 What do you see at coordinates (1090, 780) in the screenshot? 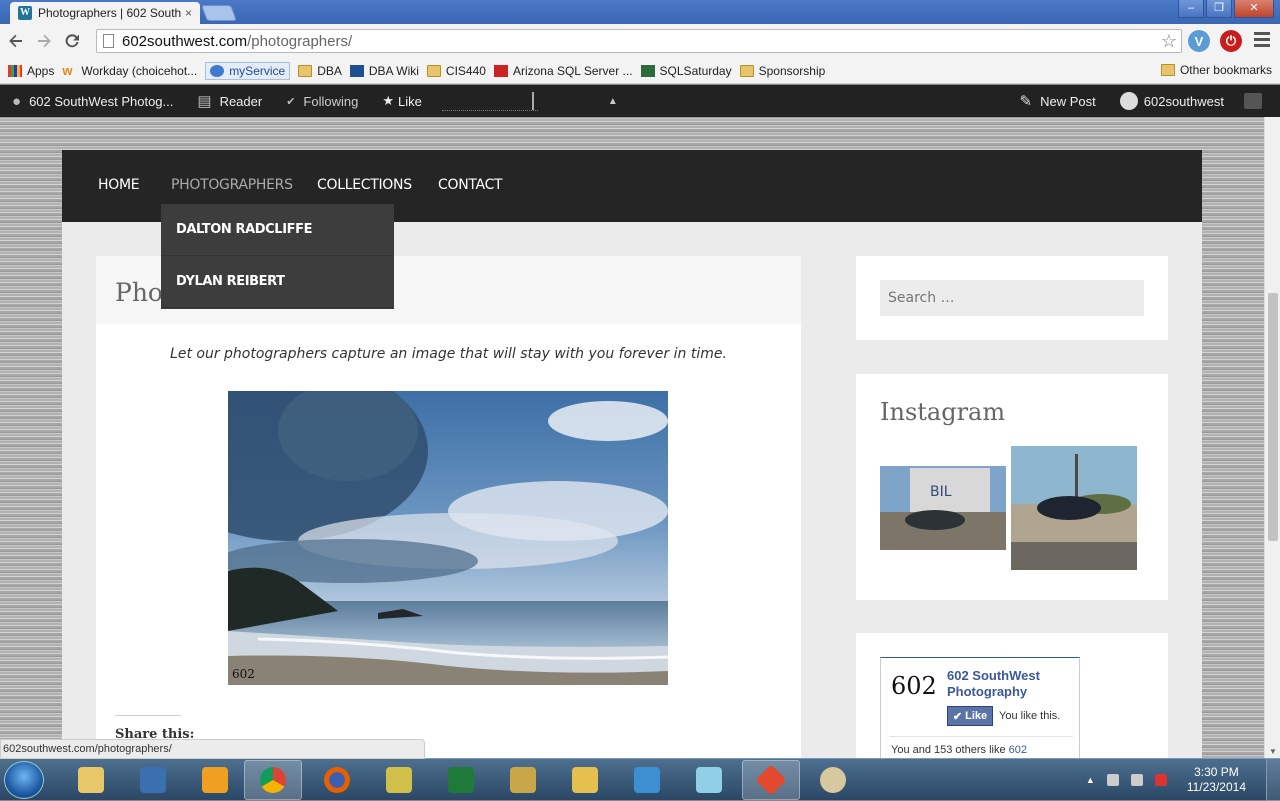
I see `tray-expand-icon: ▲` at bounding box center [1090, 780].